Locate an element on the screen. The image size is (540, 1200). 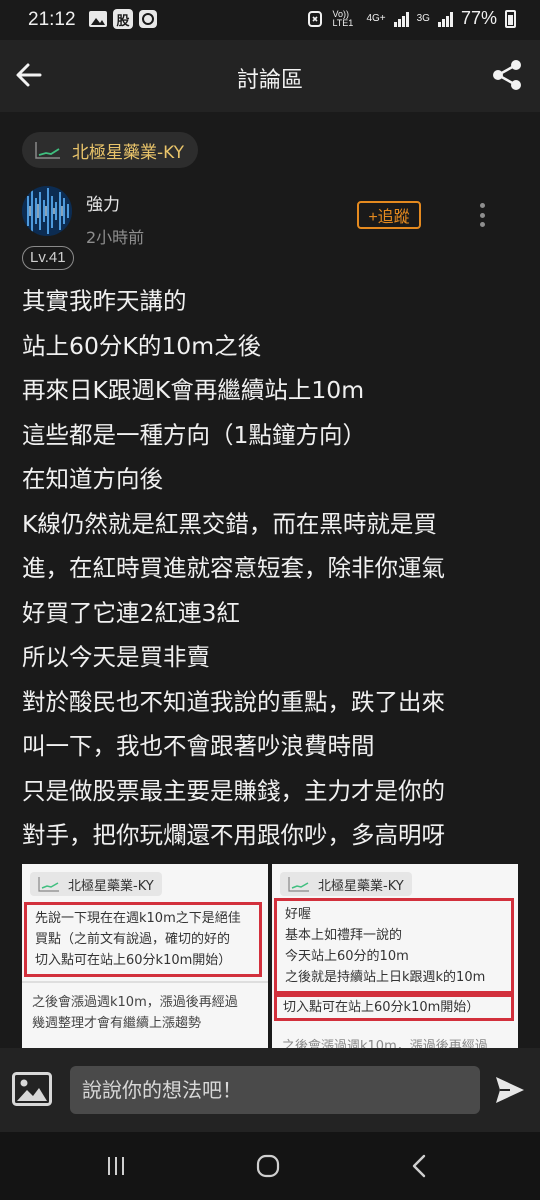
post-line: 對手，把你玩爛還不用跟你吵，多高明呀 is located at coordinates (233, 835).